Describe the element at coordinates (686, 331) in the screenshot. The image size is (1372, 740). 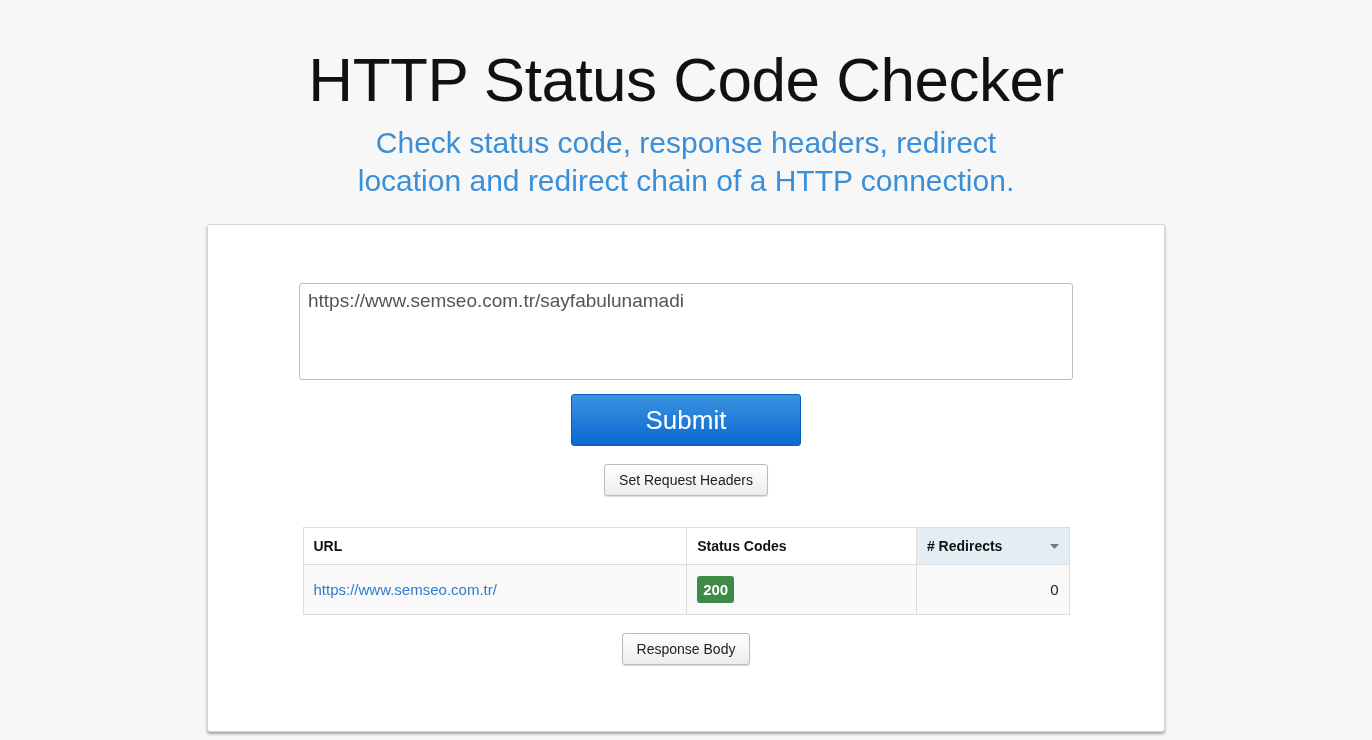
I see `url-input-field: https://www.semseo.com.tr/sayfabulunamadi` at that location.